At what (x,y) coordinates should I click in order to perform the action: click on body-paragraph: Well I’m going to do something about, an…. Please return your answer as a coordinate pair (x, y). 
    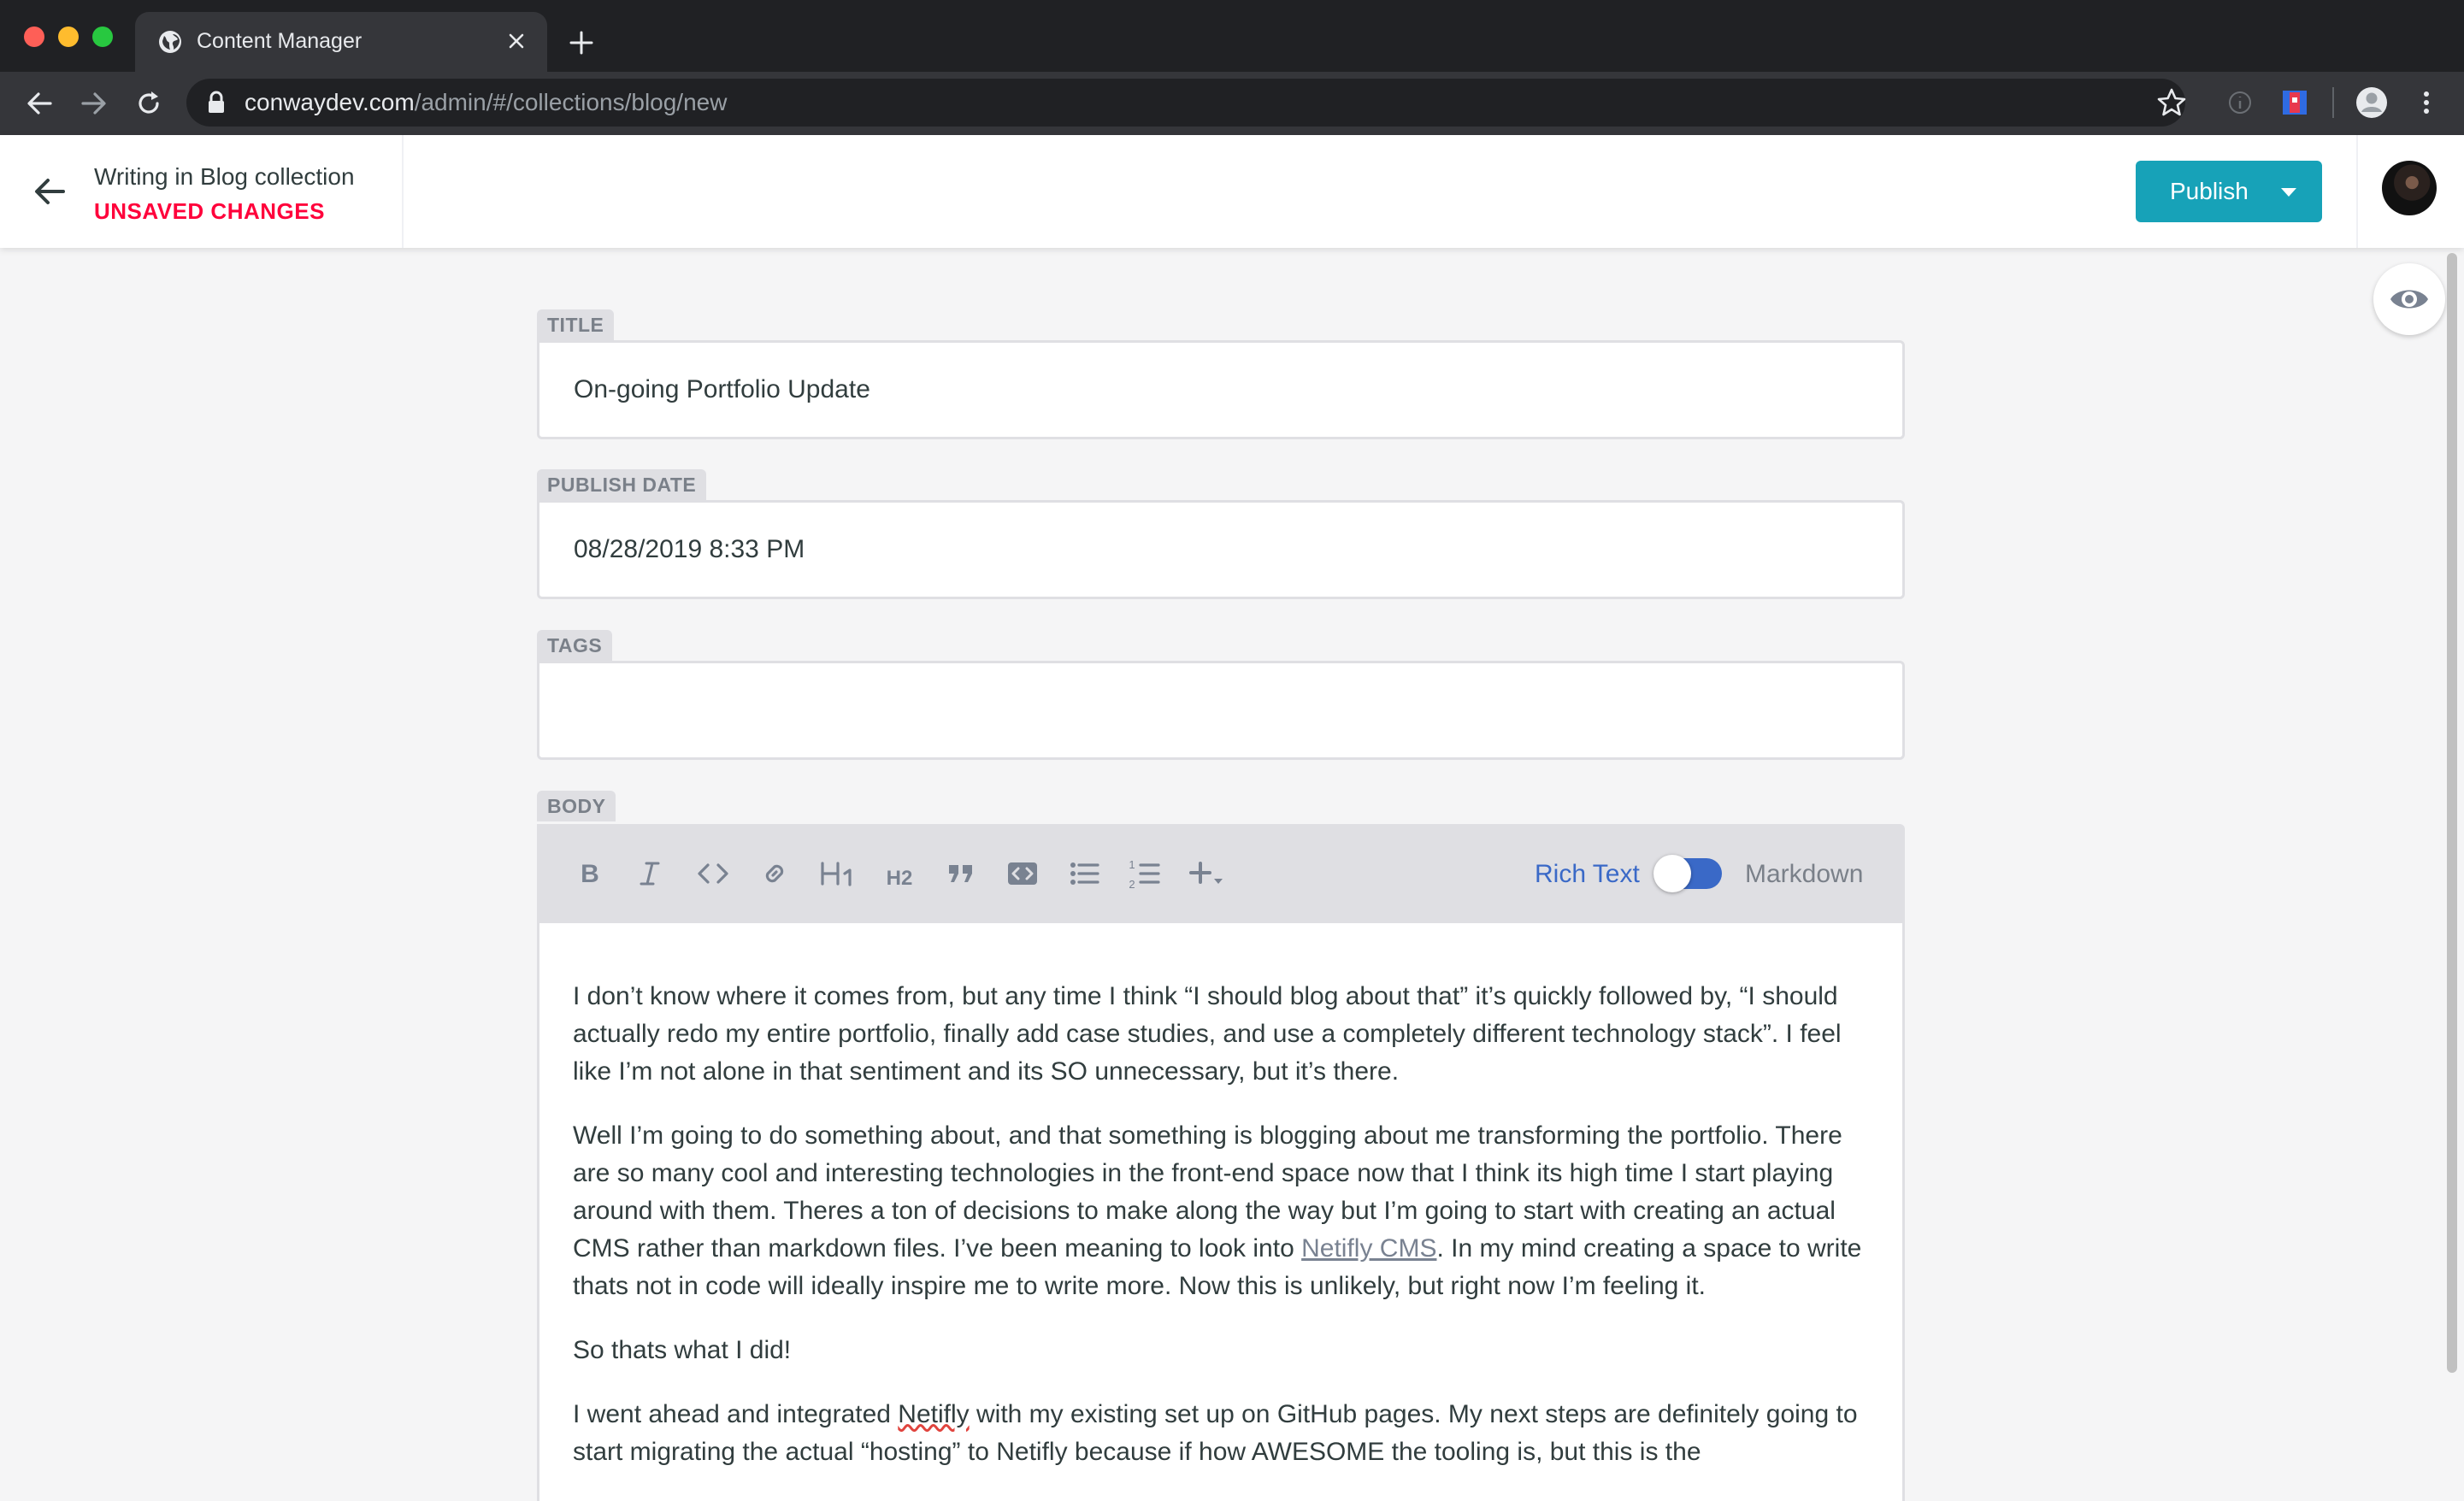
    Looking at the image, I should click on (1222, 1211).